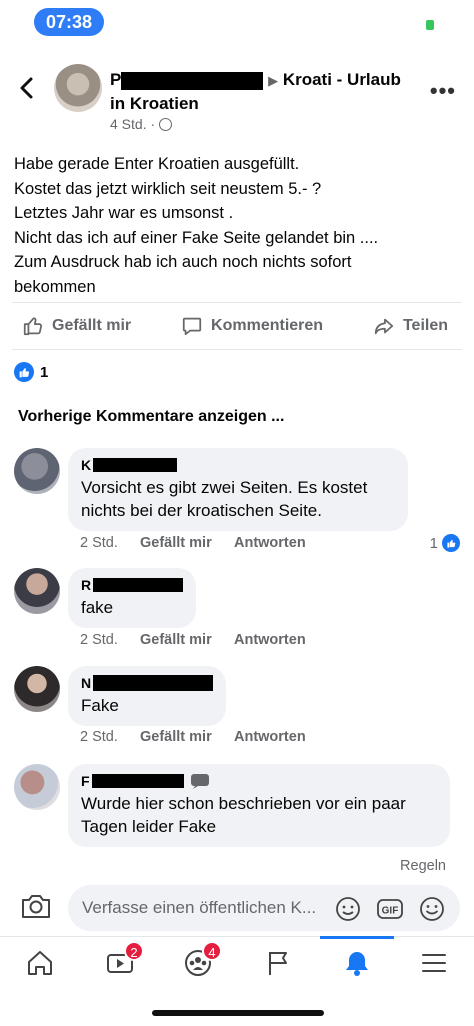  Describe the element at coordinates (267, 325) in the screenshot. I see `comment-label: Kommentieren` at that location.